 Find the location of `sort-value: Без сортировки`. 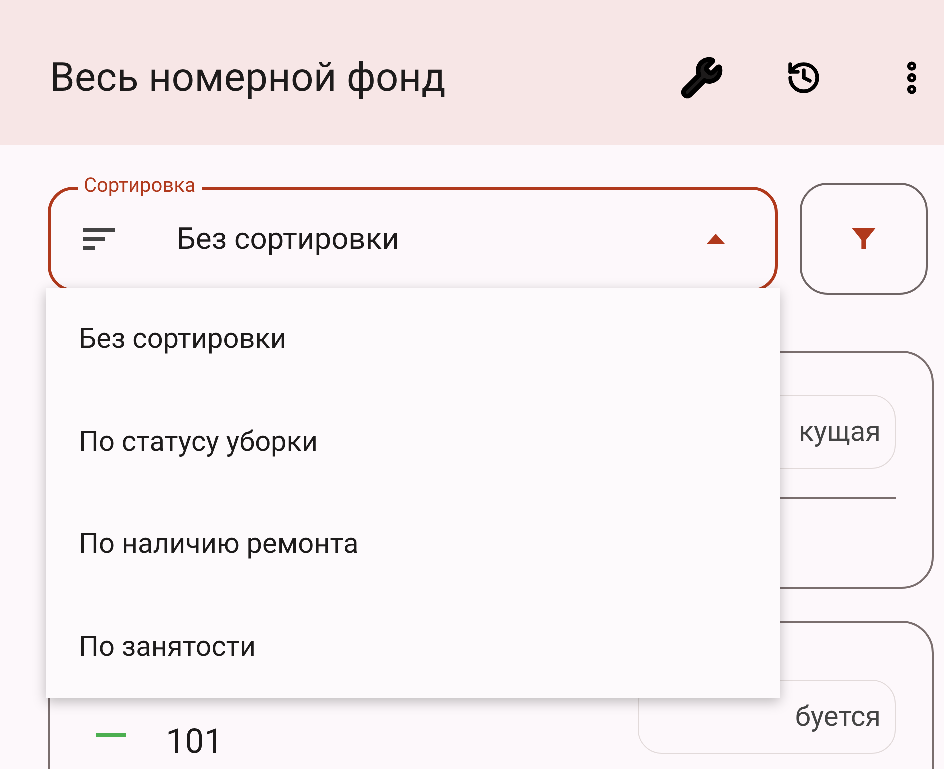

sort-value: Без сортировки is located at coordinates (288, 239).